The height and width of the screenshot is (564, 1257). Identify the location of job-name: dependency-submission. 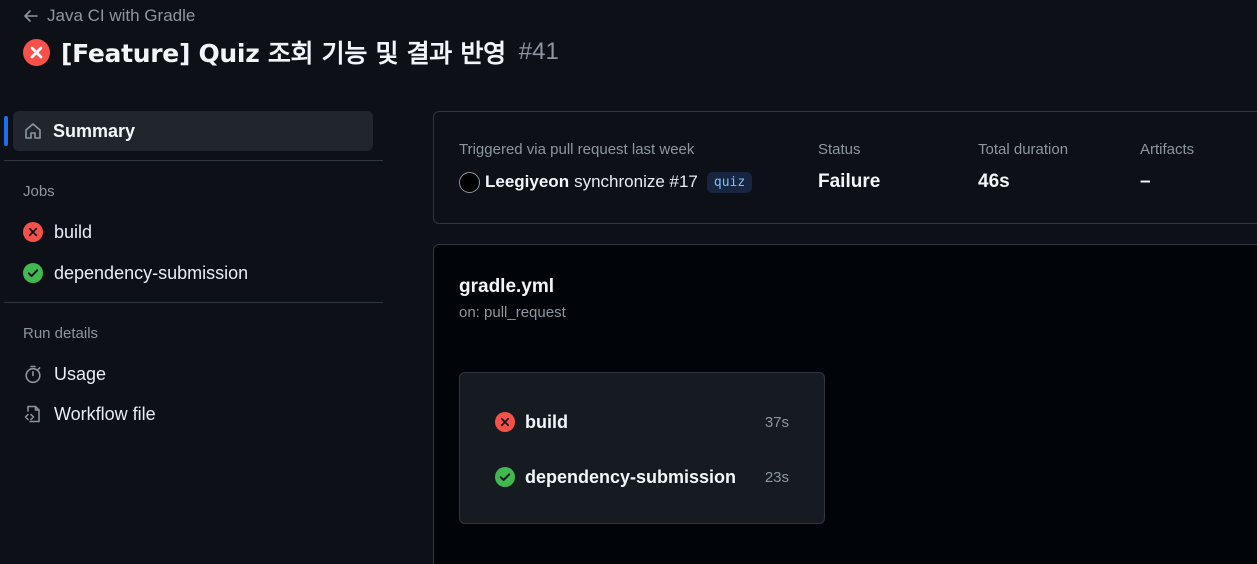
(631, 476).